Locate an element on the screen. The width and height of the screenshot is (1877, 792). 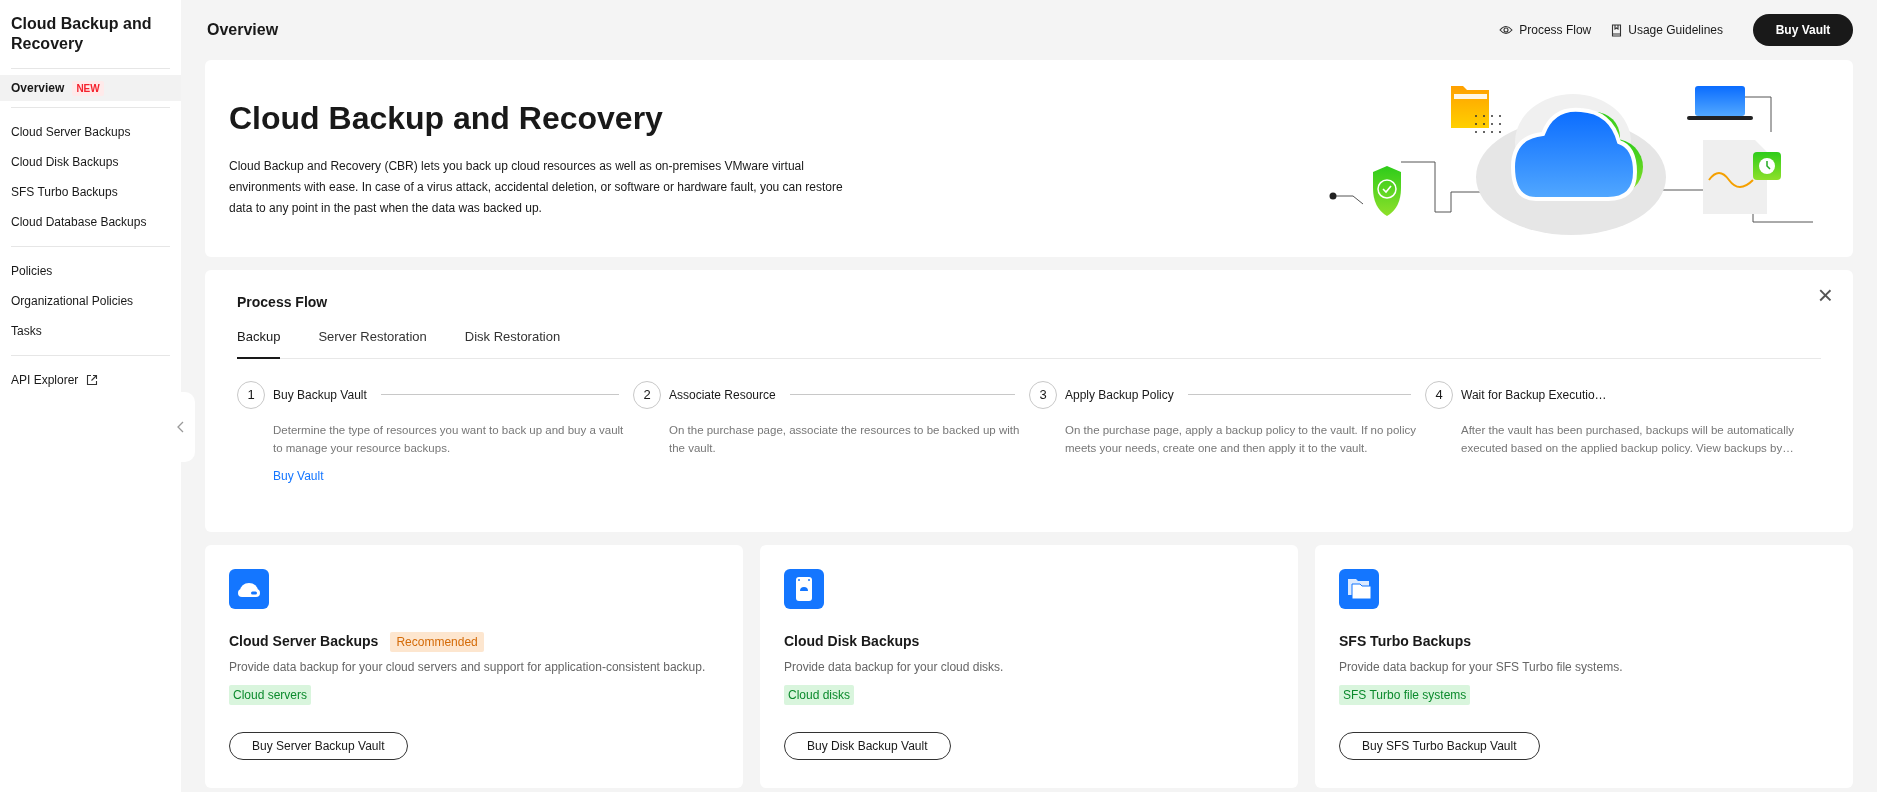
eye-icon is located at coordinates (1506, 30).